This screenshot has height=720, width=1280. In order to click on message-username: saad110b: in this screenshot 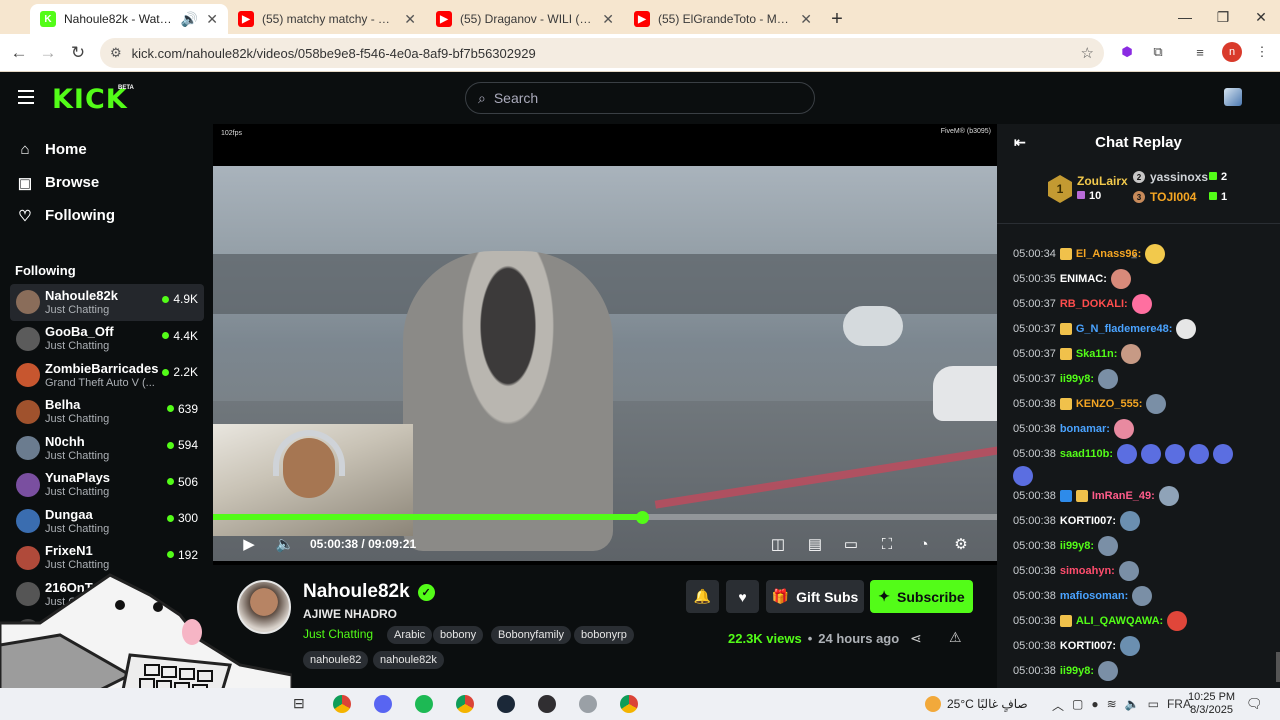, I will do `click(1086, 454)`.